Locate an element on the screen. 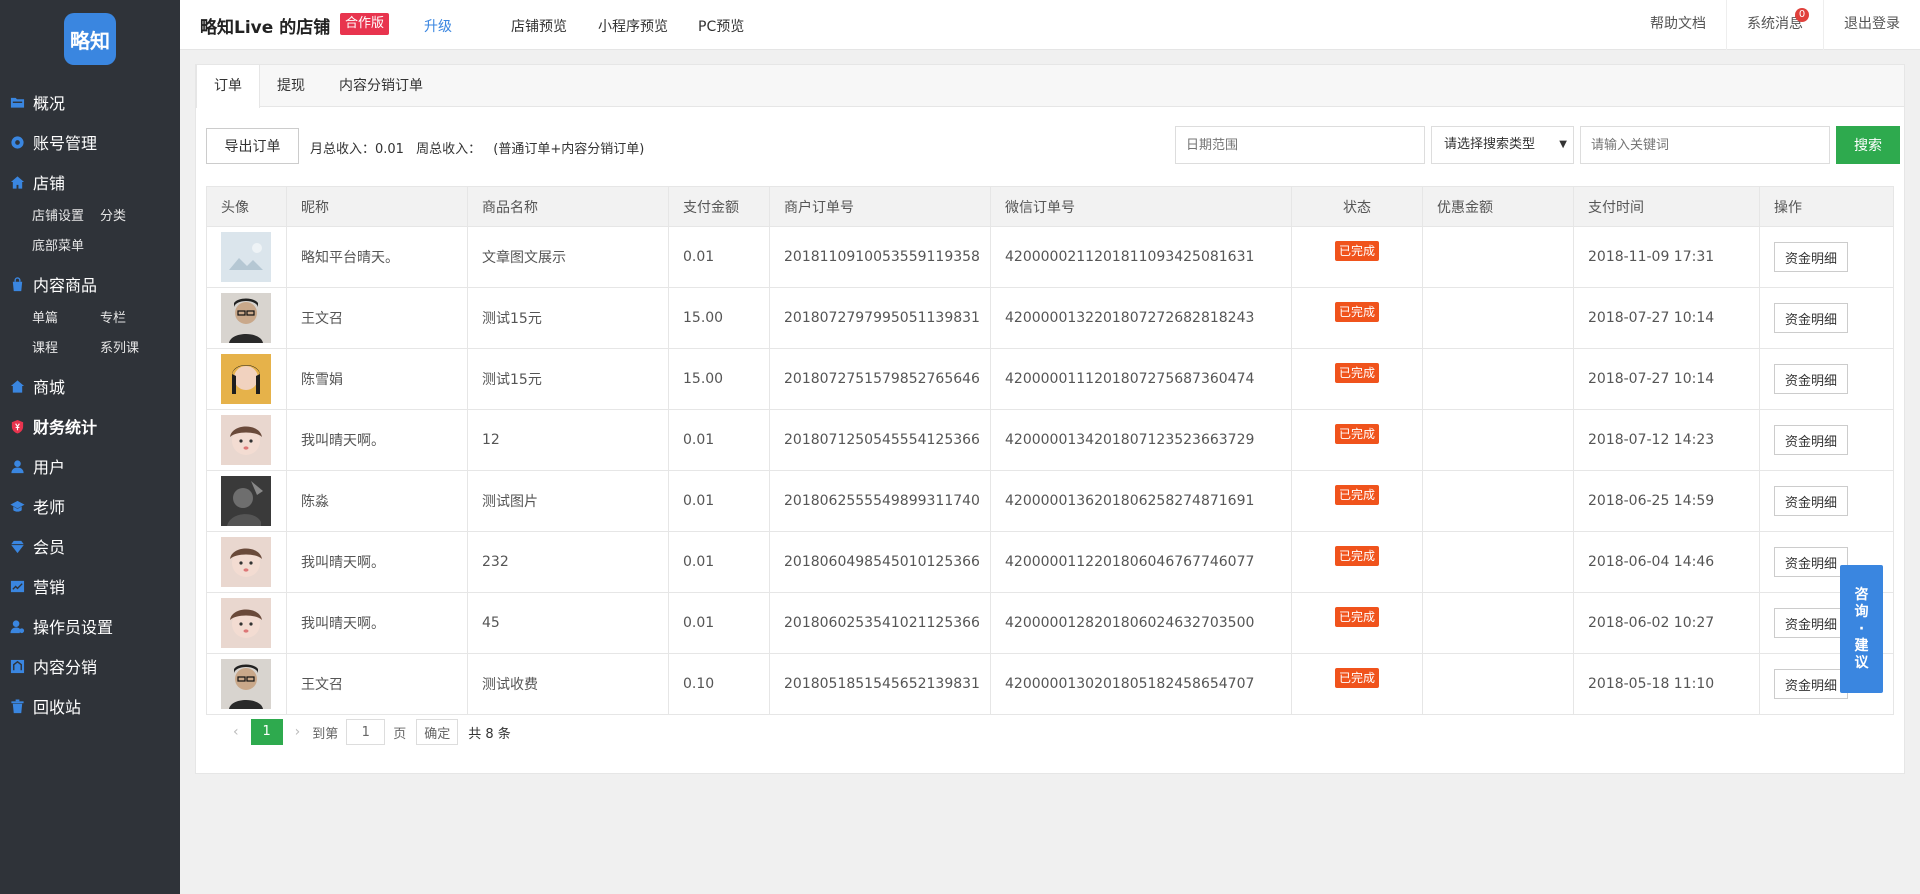 Image resolution: width=1920 pixels, height=894 pixels. chart-icon is located at coordinates (17, 586).